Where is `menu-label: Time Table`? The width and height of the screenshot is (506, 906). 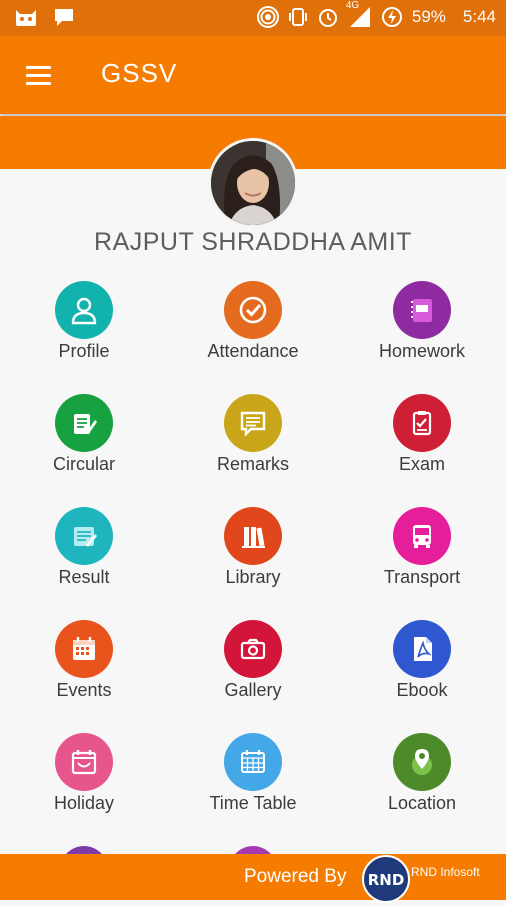
menu-label: Time Table is located at coordinates (253, 803).